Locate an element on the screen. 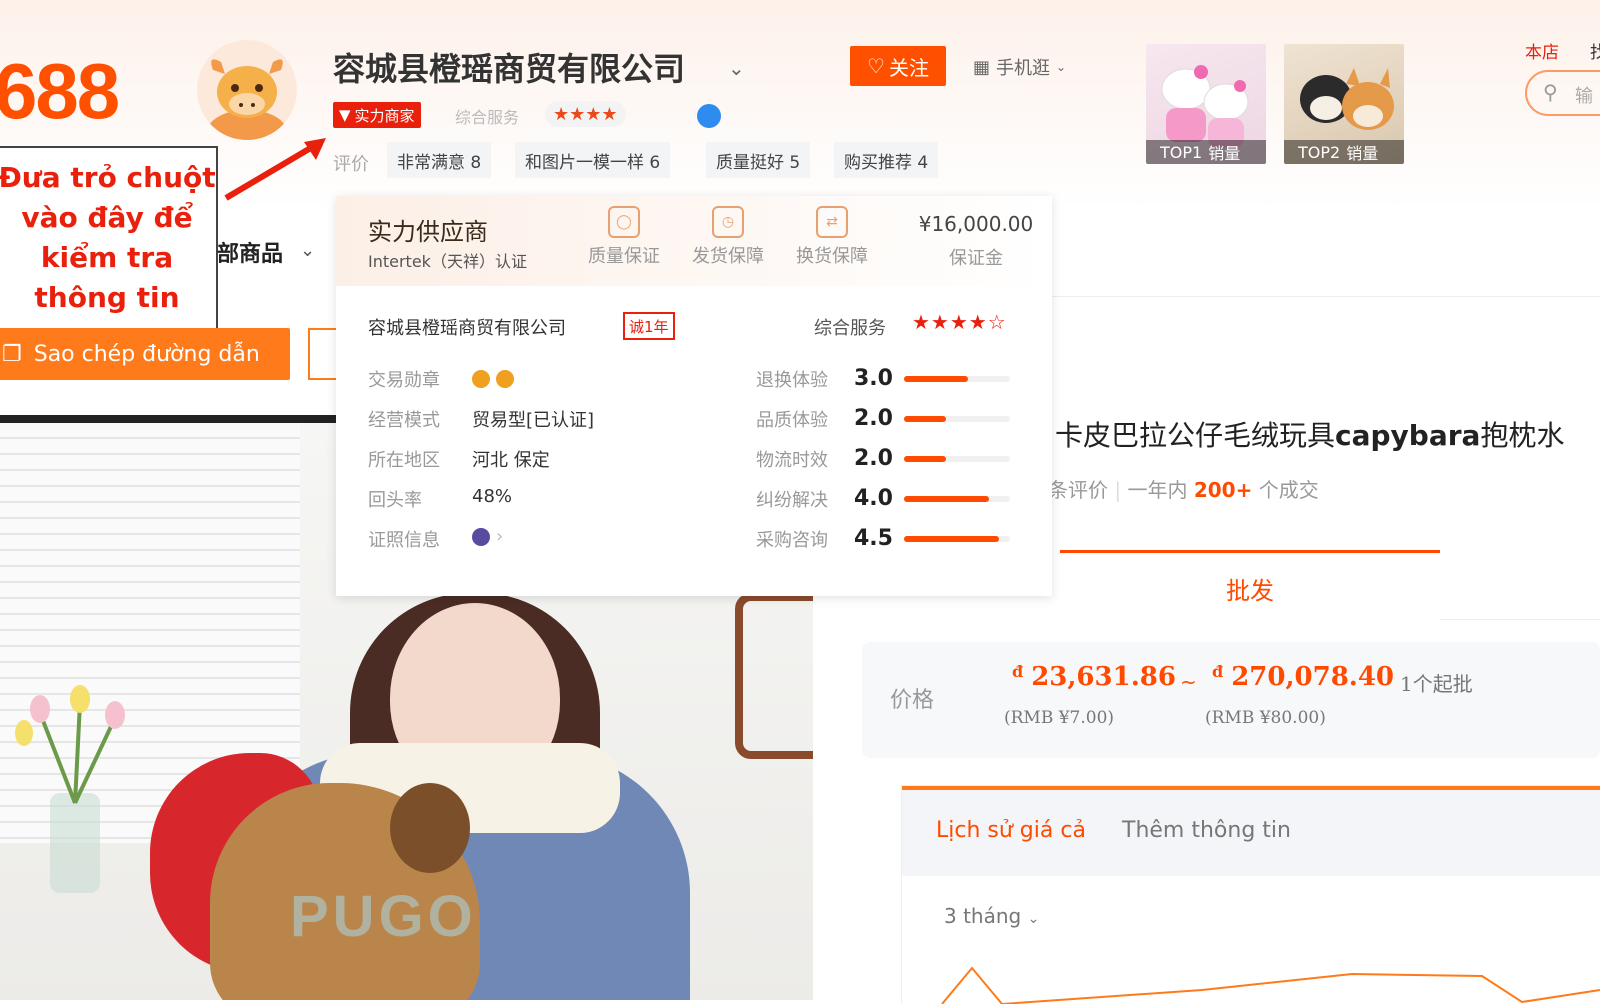  company-name: 容城县橙瑶商贸有限公司 is located at coordinates (509, 67).